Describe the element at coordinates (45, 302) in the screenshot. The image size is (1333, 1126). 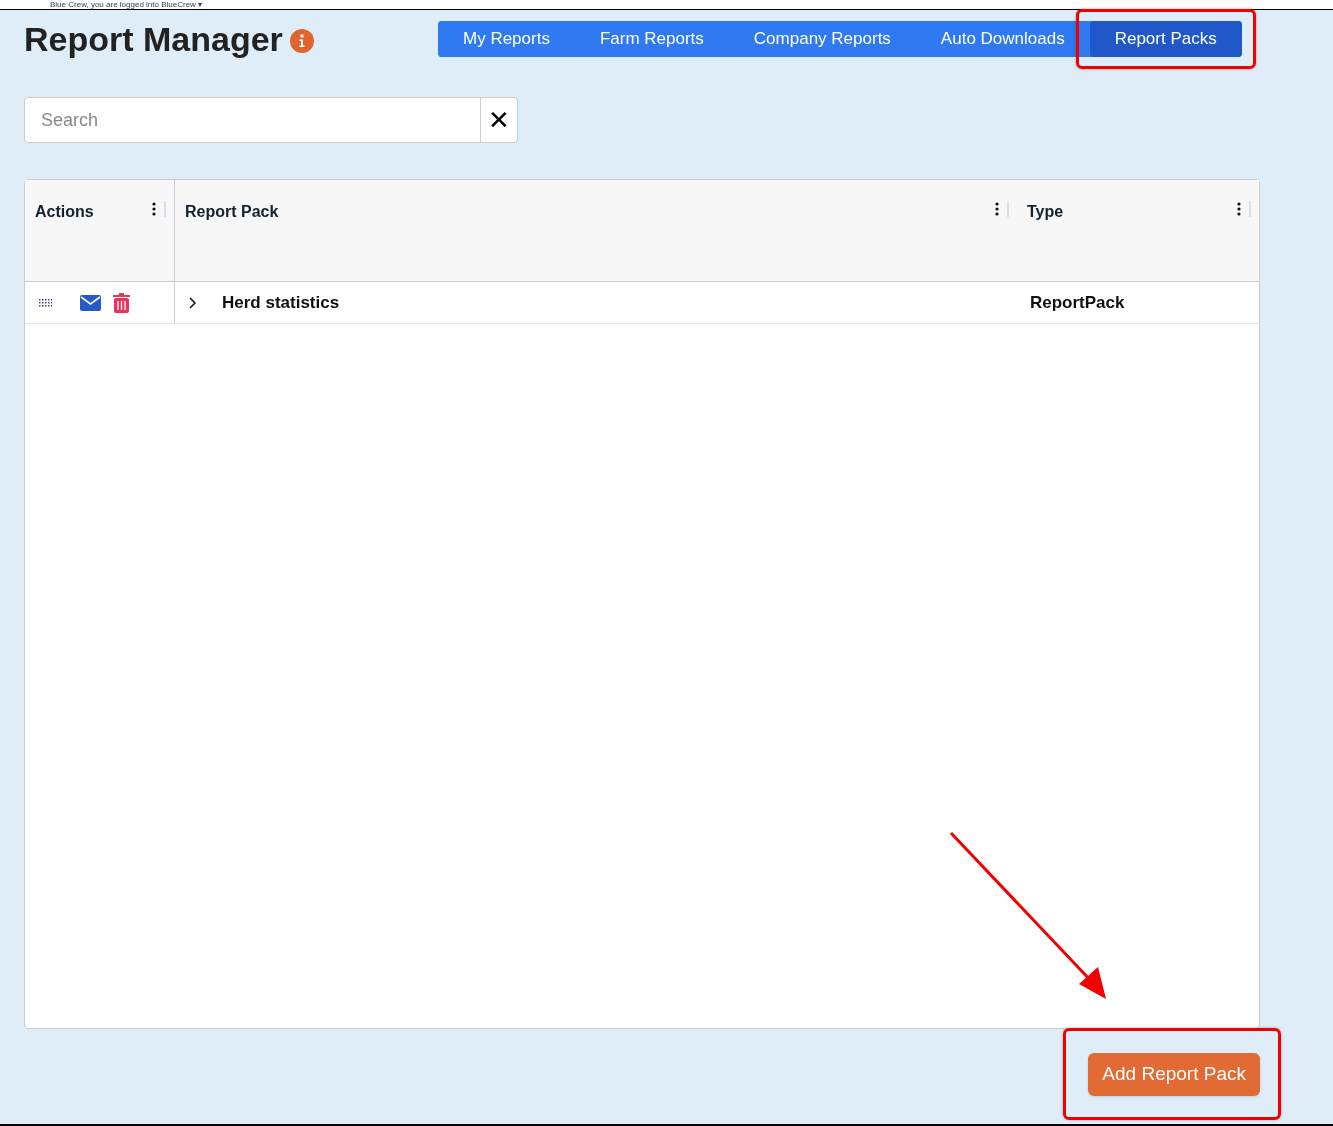
I see `drag-handle-icon` at that location.